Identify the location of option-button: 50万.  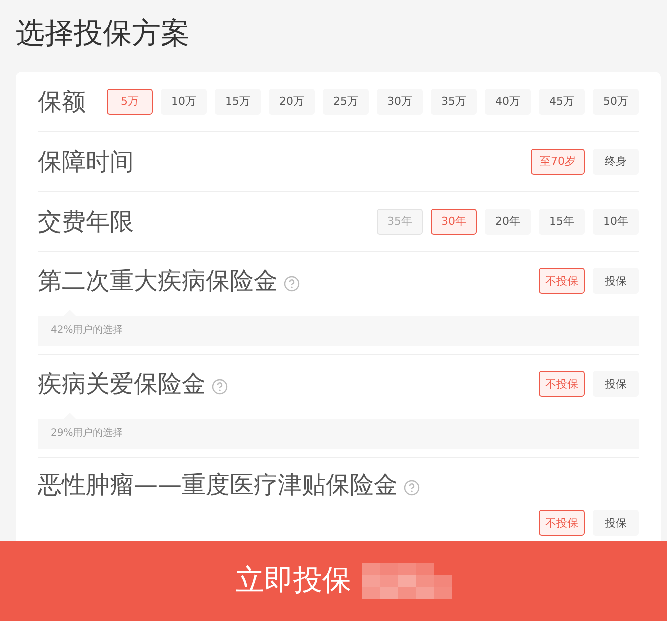
(616, 101).